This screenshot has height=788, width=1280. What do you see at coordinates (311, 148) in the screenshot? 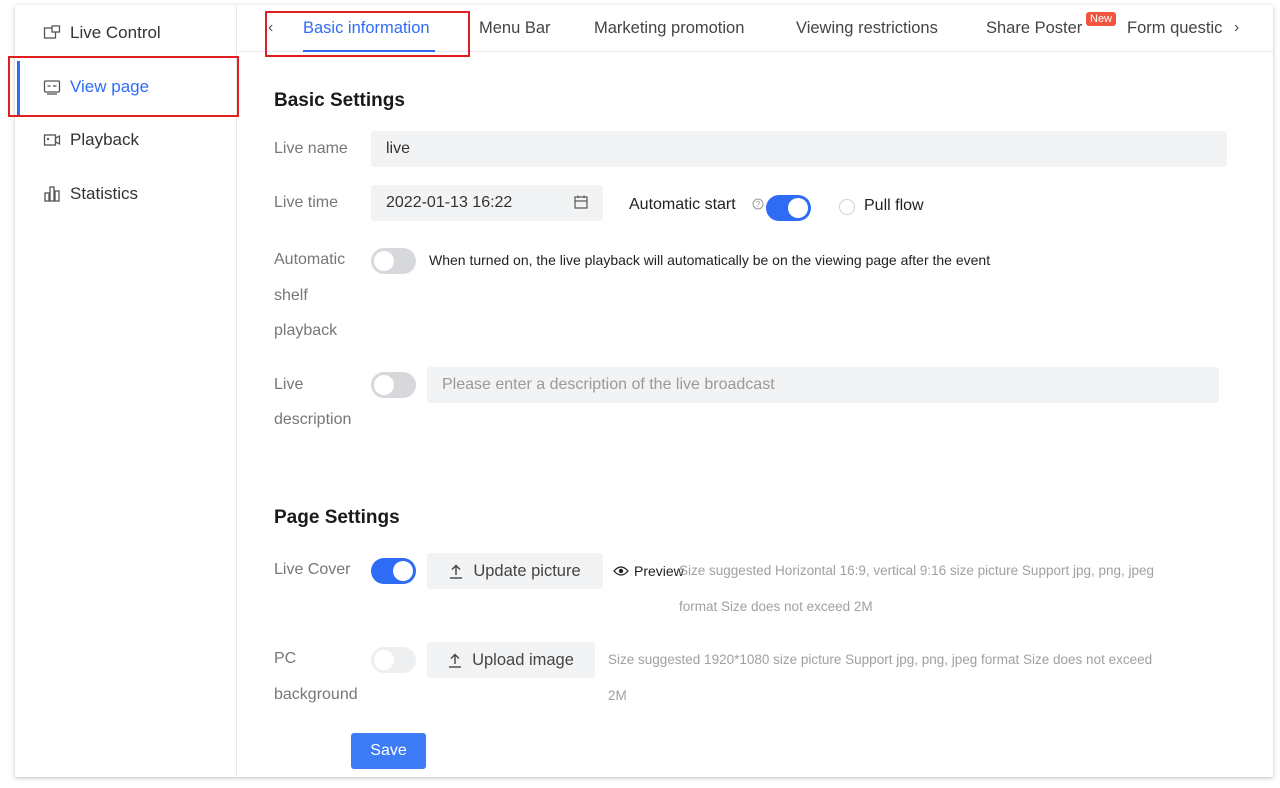
I see `live-name-label: Live name` at bounding box center [311, 148].